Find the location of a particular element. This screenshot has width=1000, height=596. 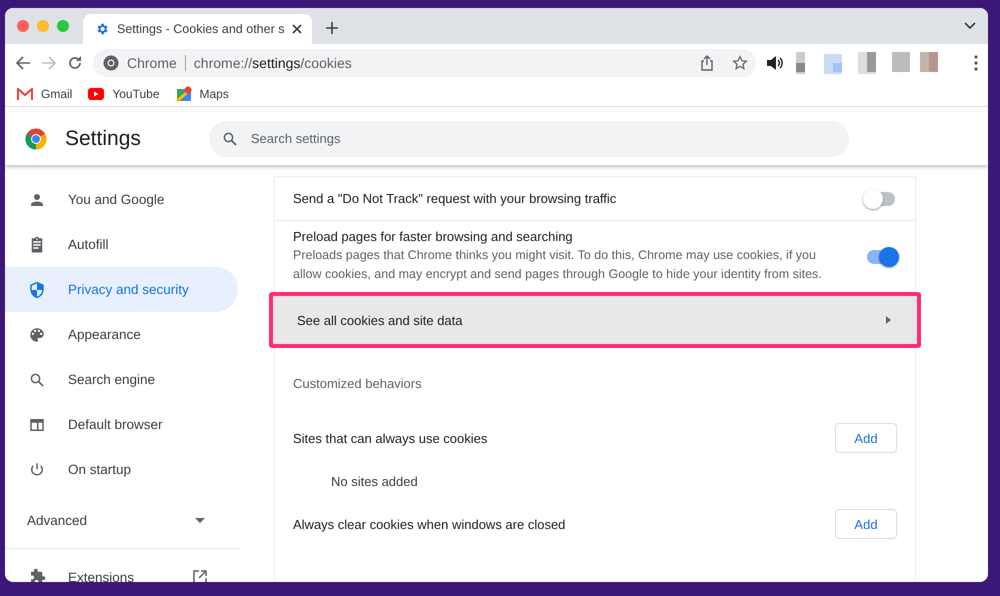

bookmark-link: Gmail is located at coordinates (44, 94).